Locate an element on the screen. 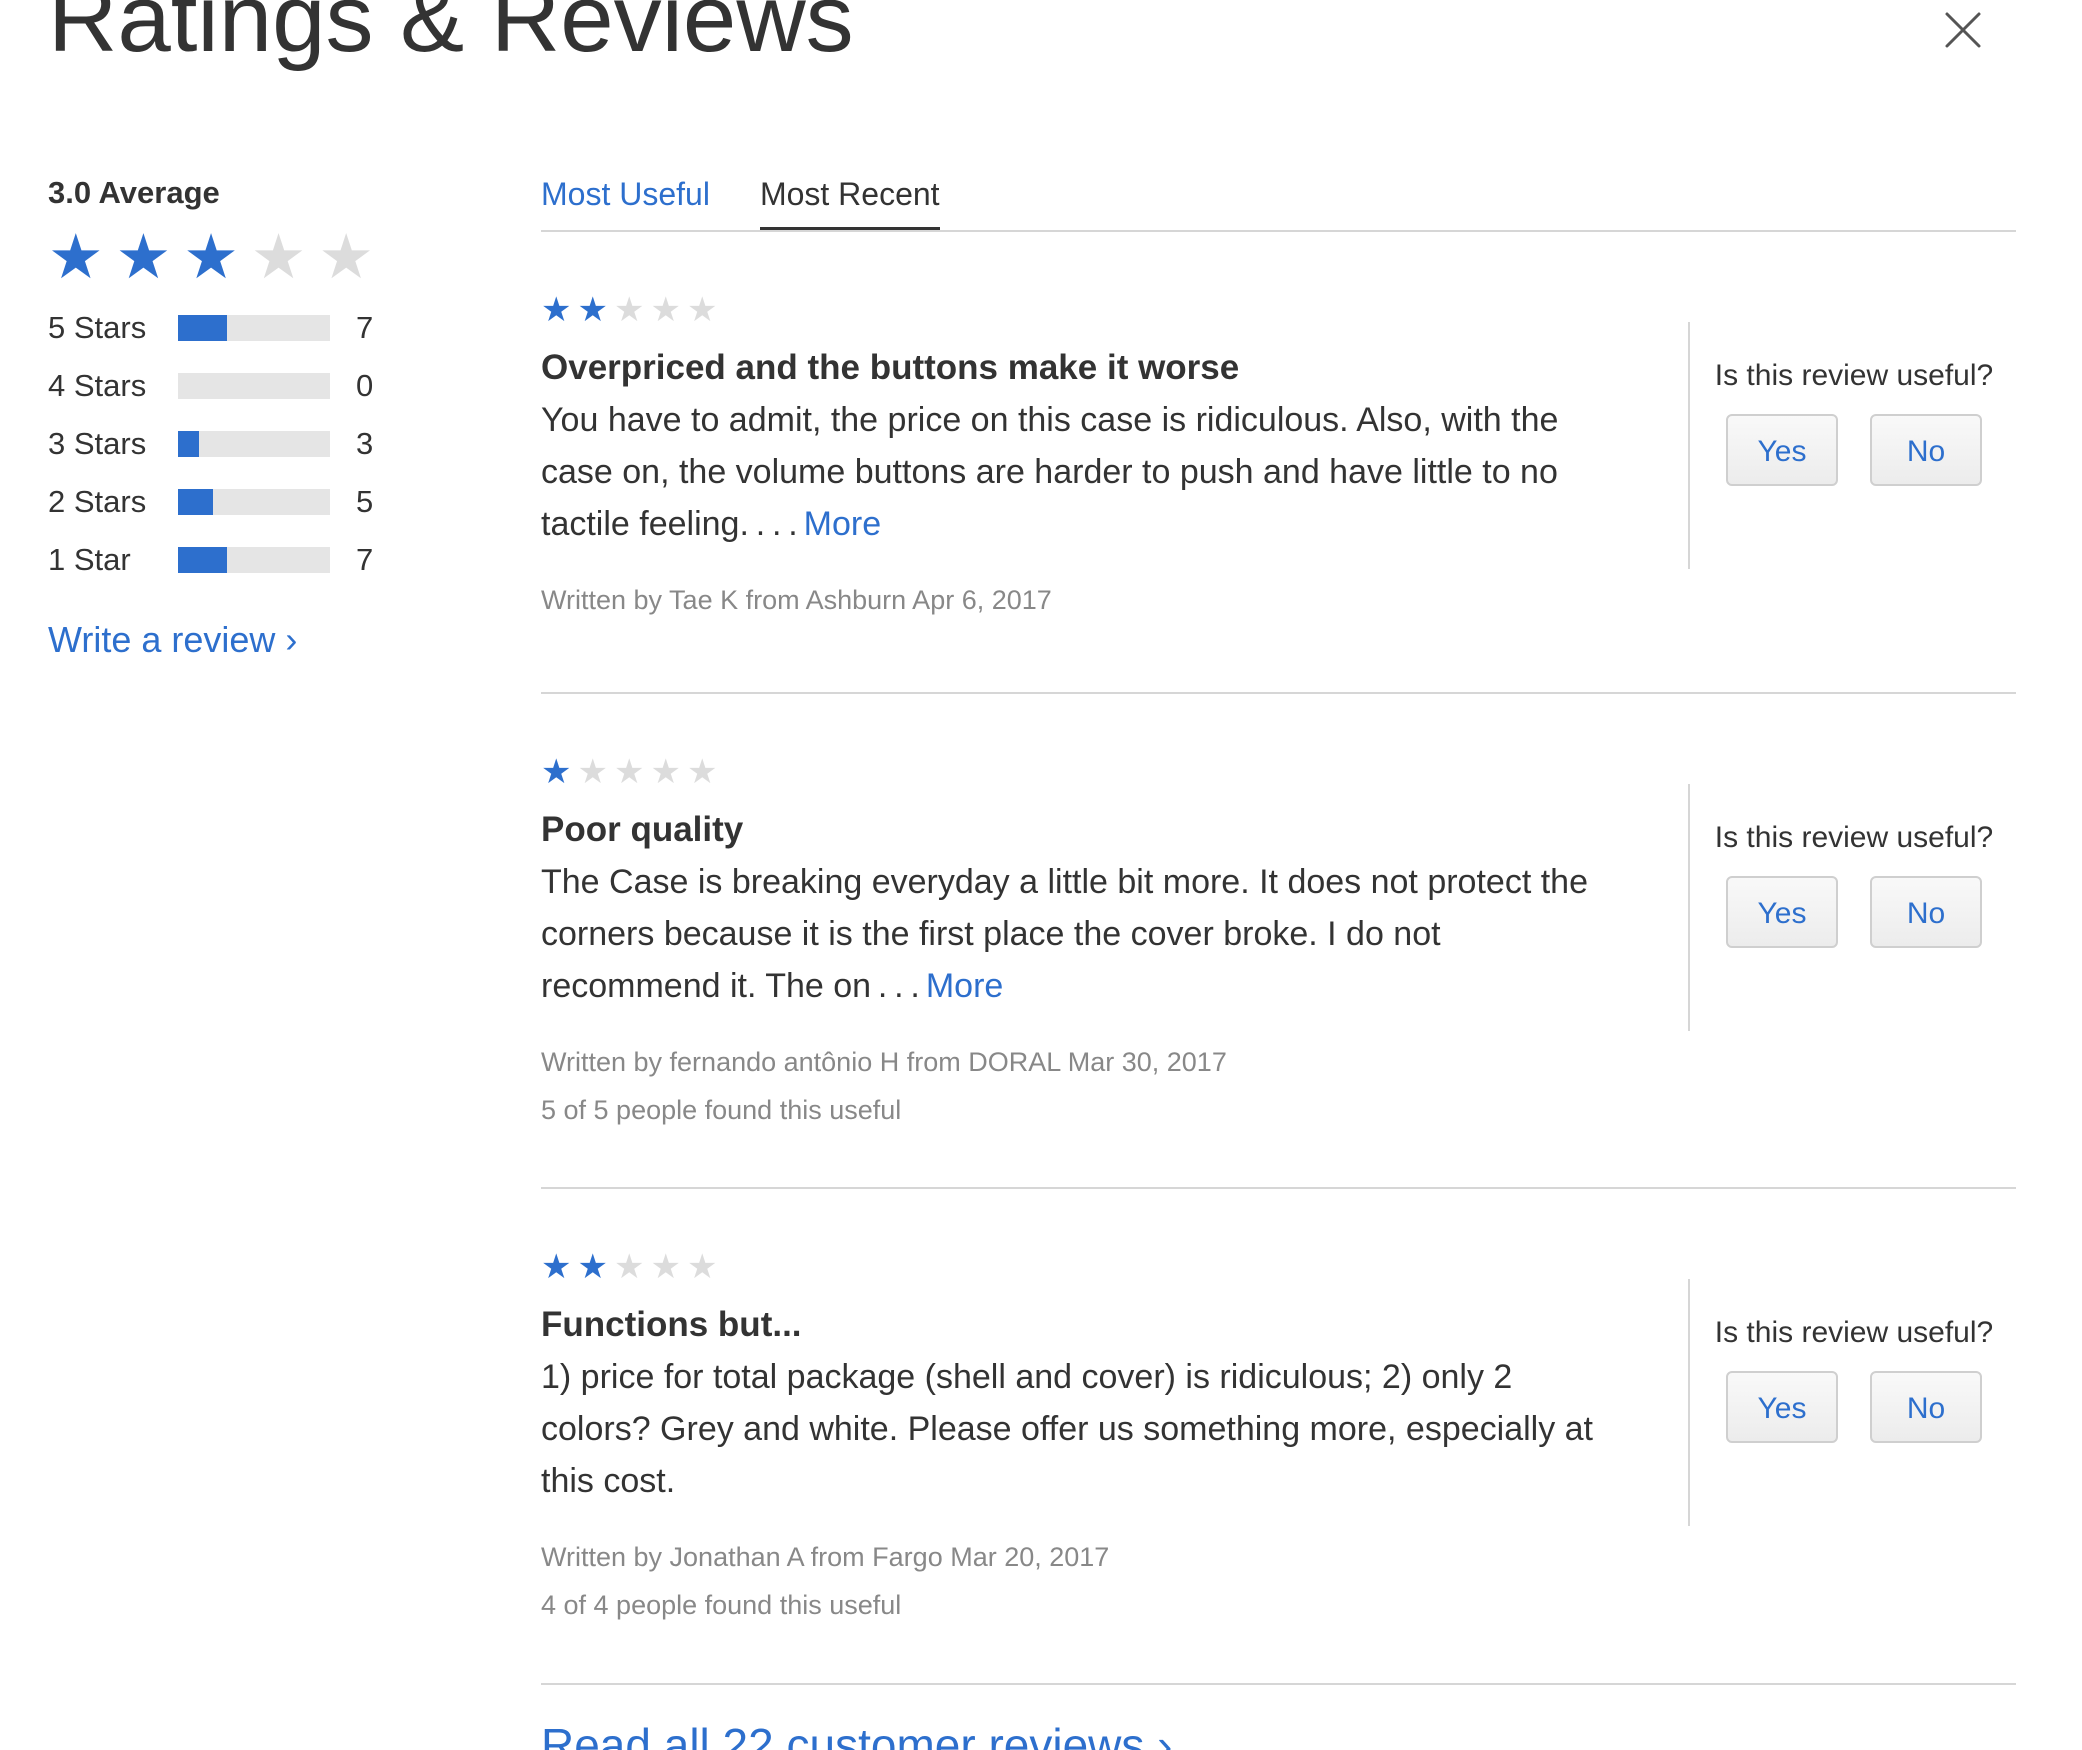 The height and width of the screenshot is (1750, 2082). histogram-row: 3 Stars 3 is located at coordinates (248, 444).